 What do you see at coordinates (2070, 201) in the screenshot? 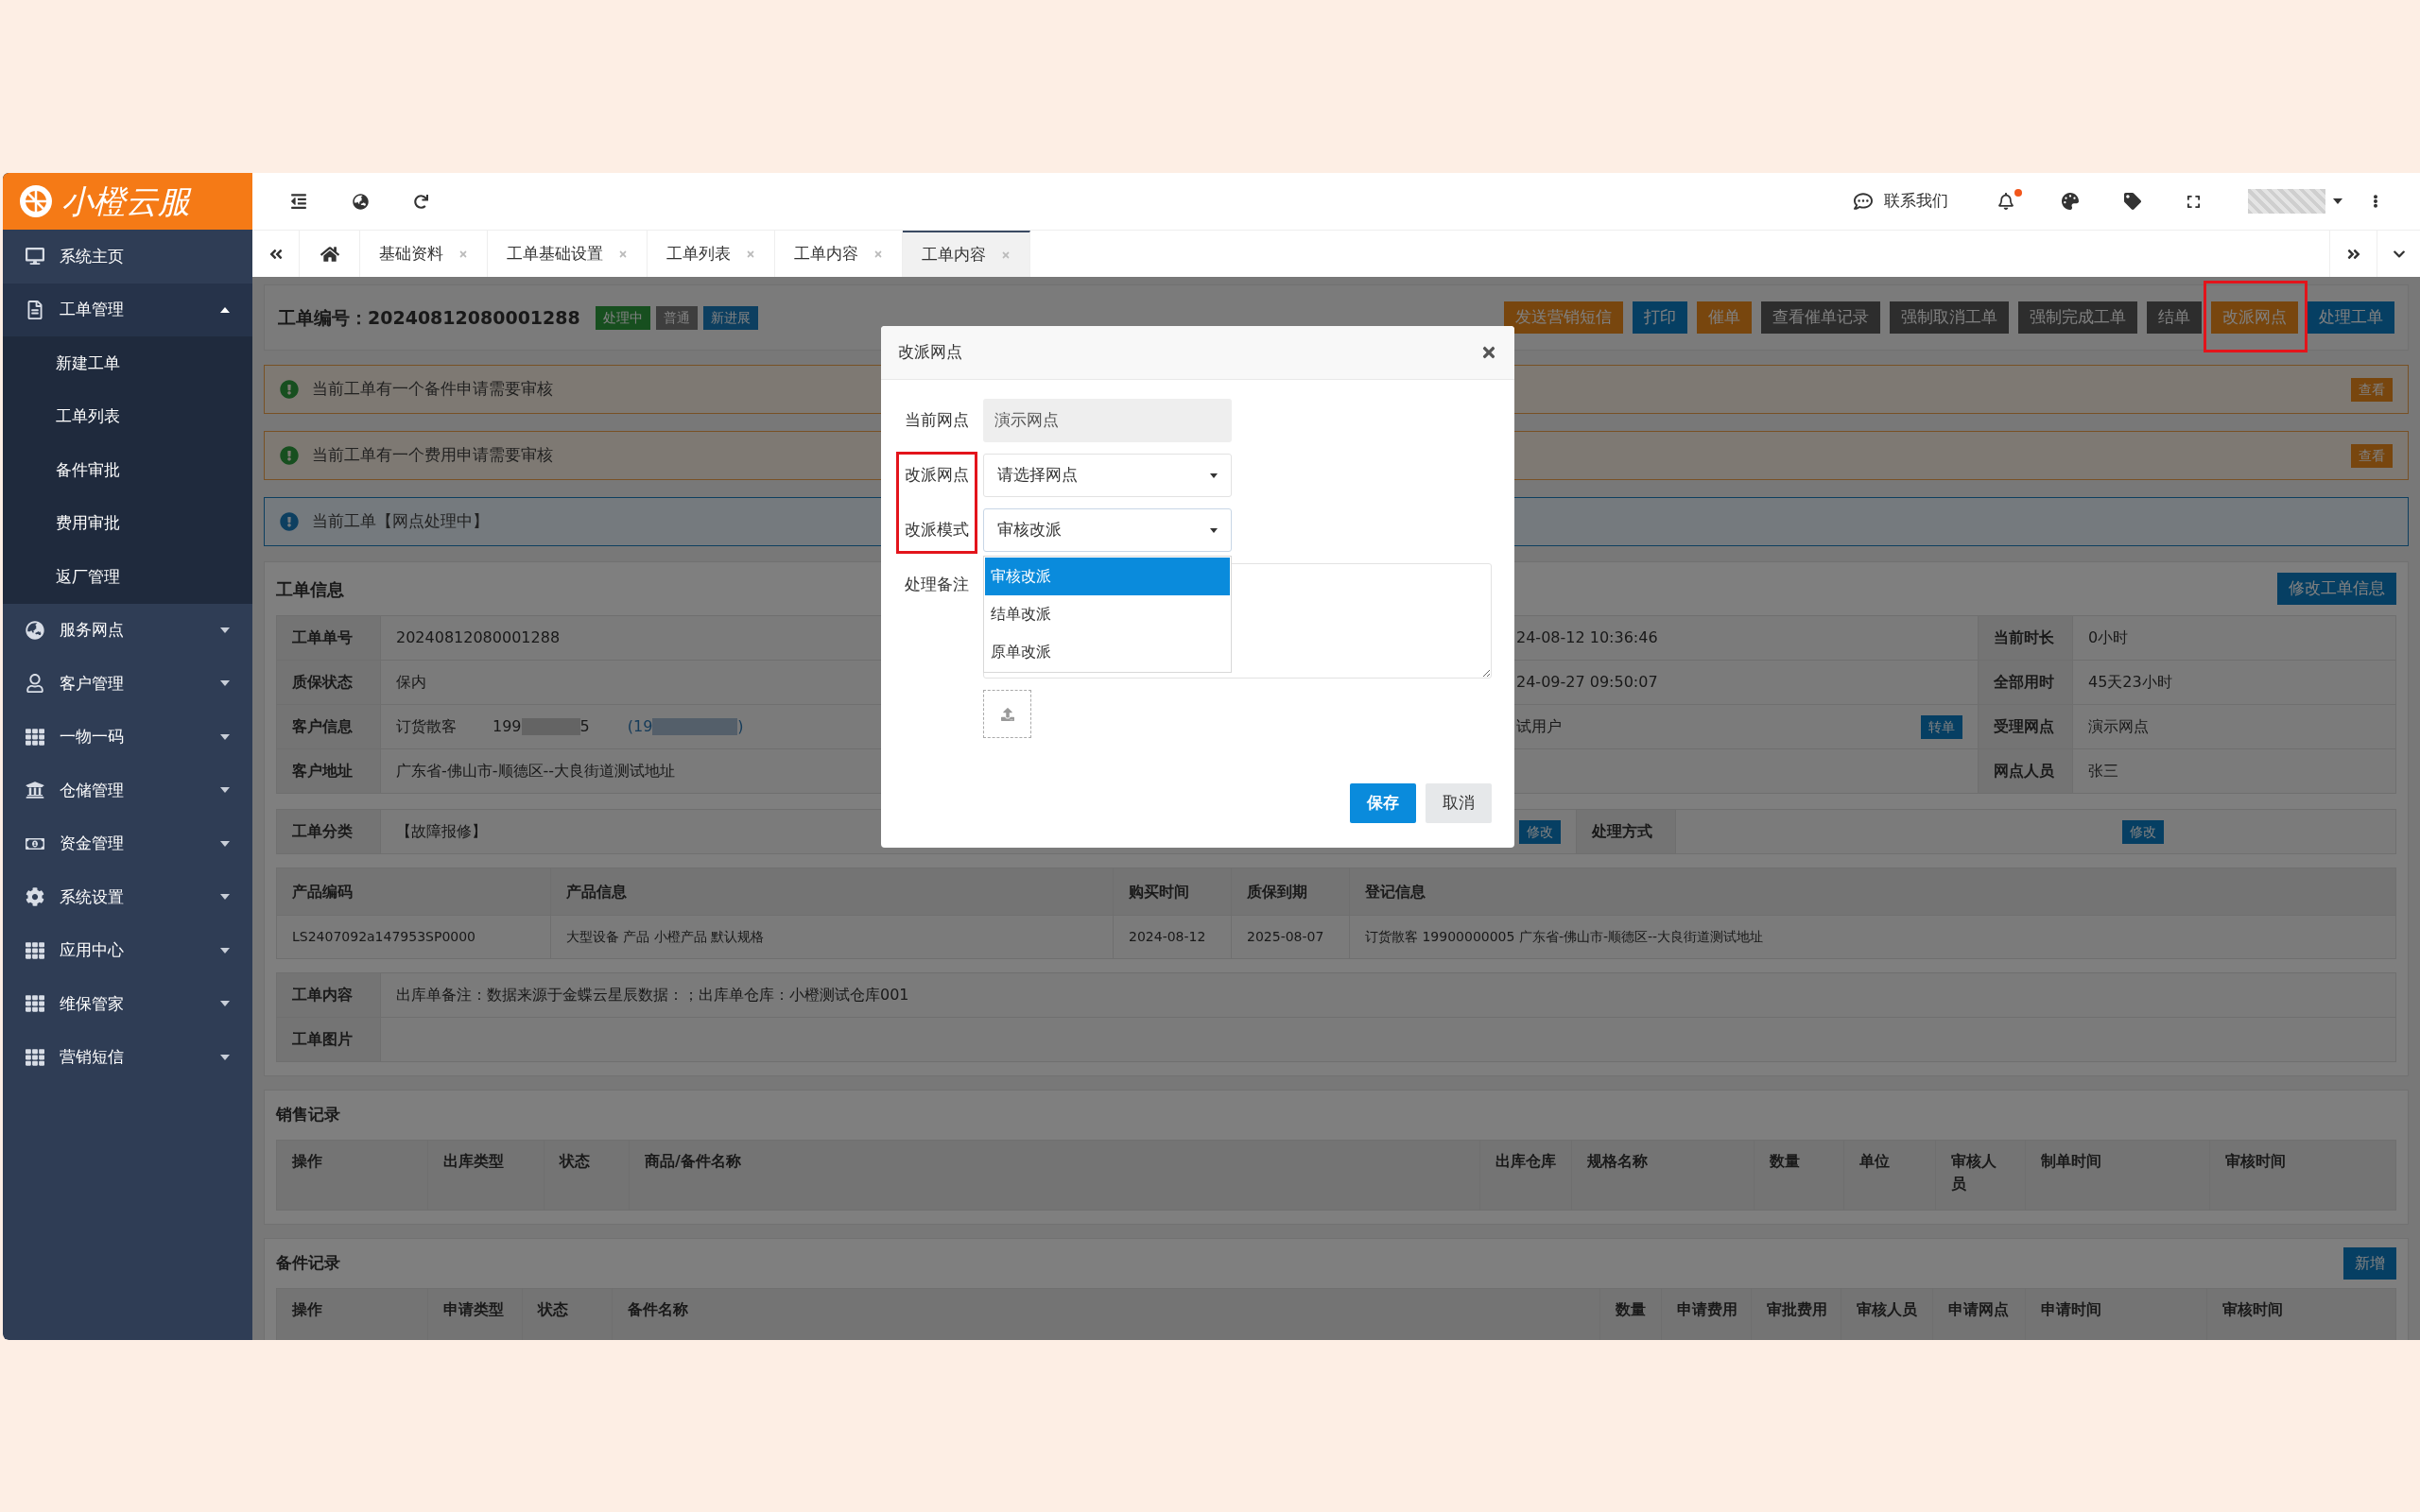
I see `palette-icon` at bounding box center [2070, 201].